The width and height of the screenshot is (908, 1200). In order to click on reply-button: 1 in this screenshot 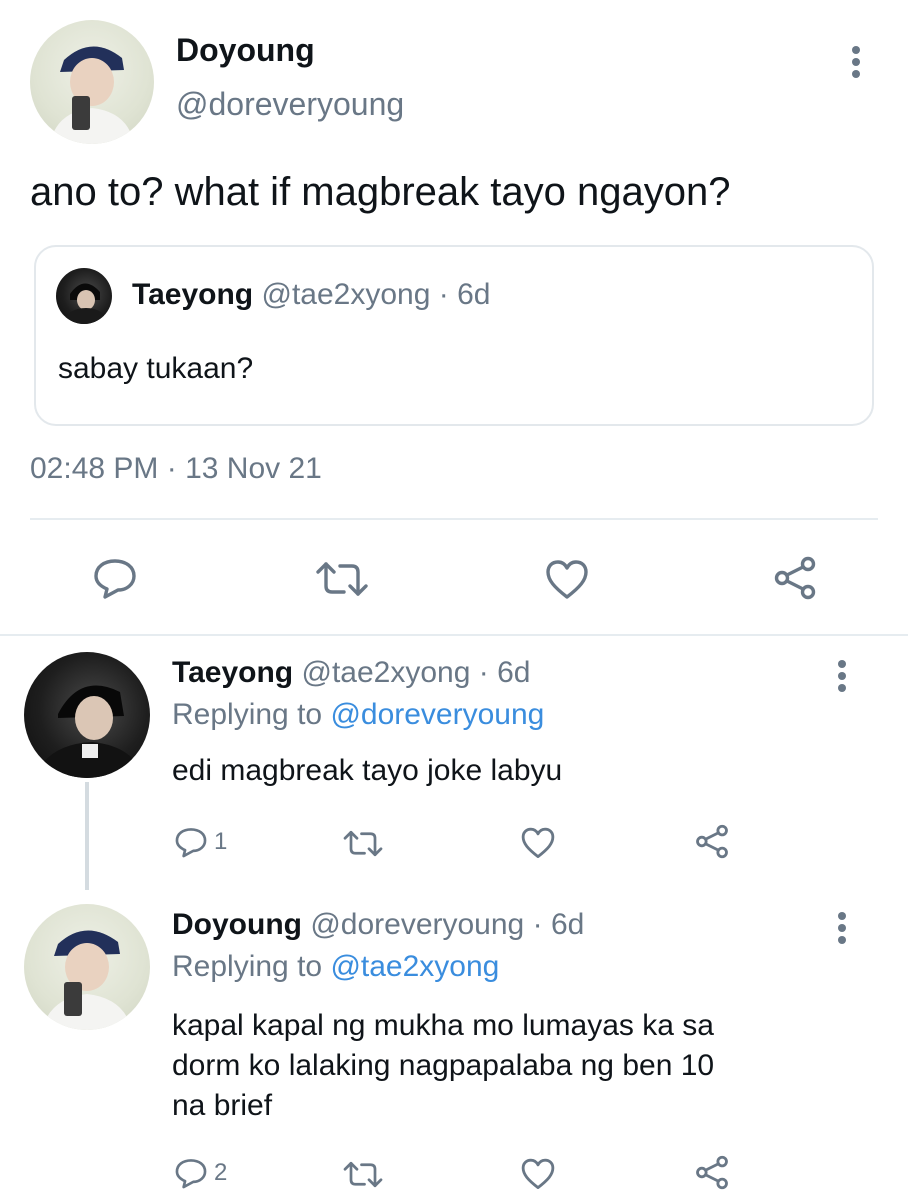, I will do `click(200, 842)`.